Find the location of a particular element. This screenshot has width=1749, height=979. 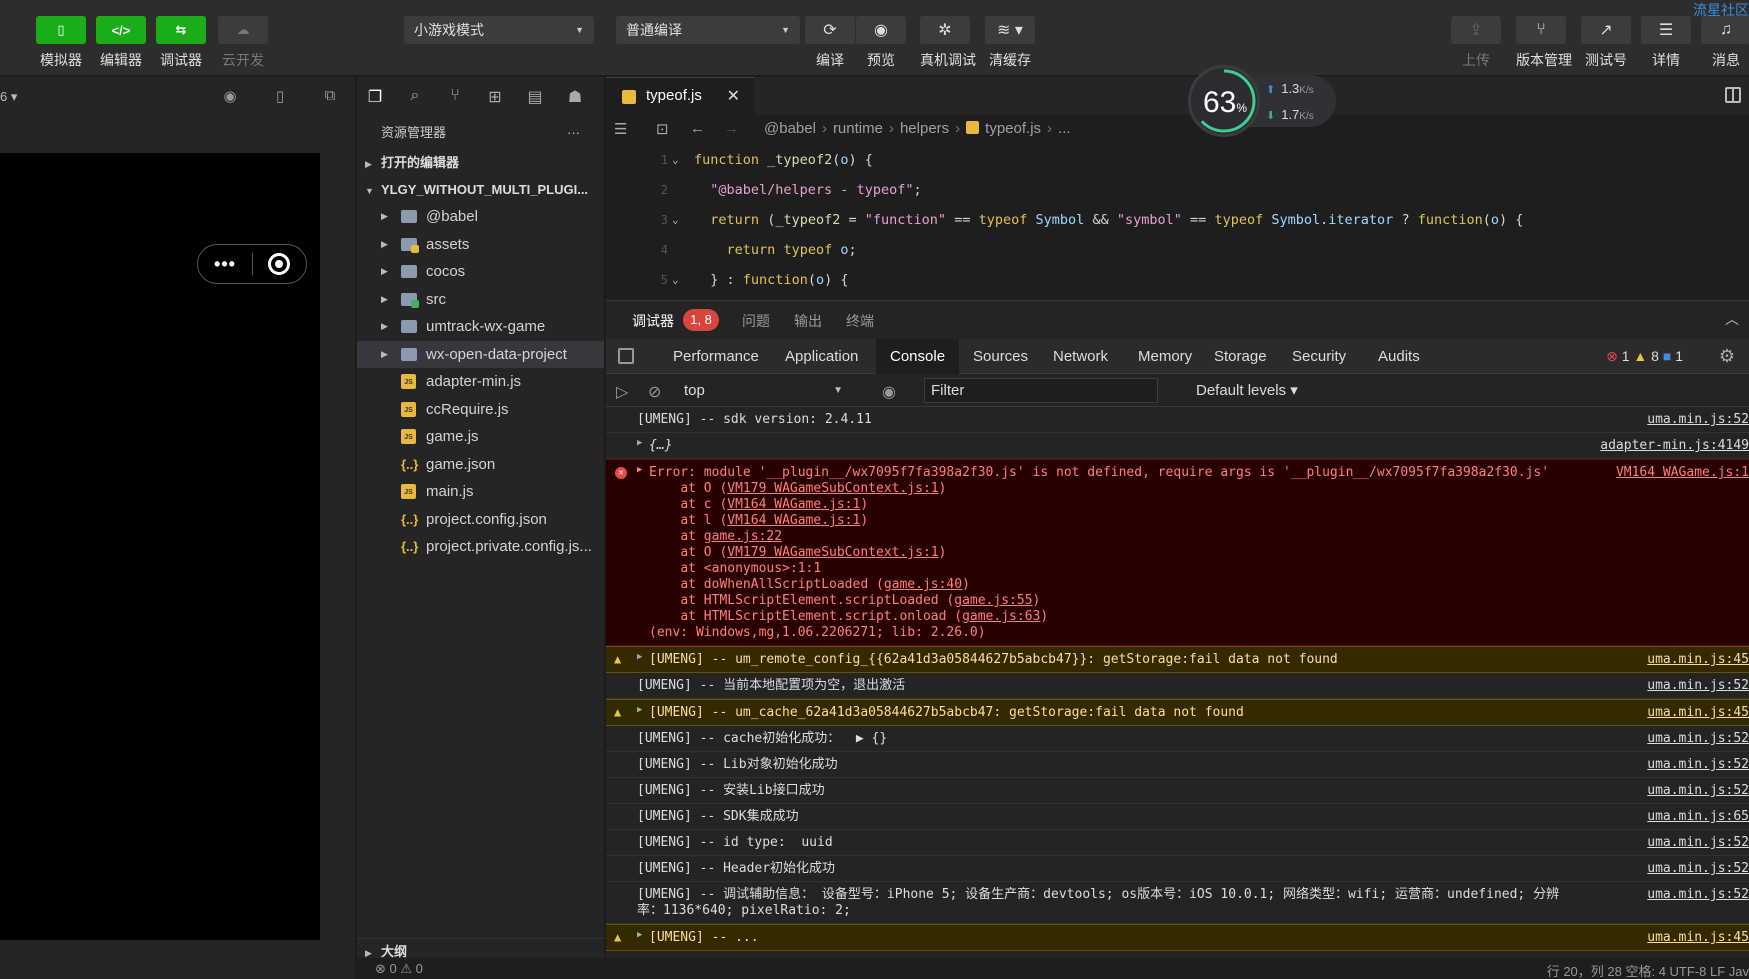

files-icon: ❐ is located at coordinates (375, 97).